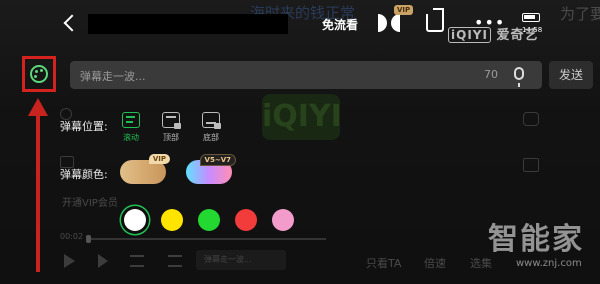  What do you see at coordinates (70, 23) in the screenshot?
I see `back-icon` at bounding box center [70, 23].